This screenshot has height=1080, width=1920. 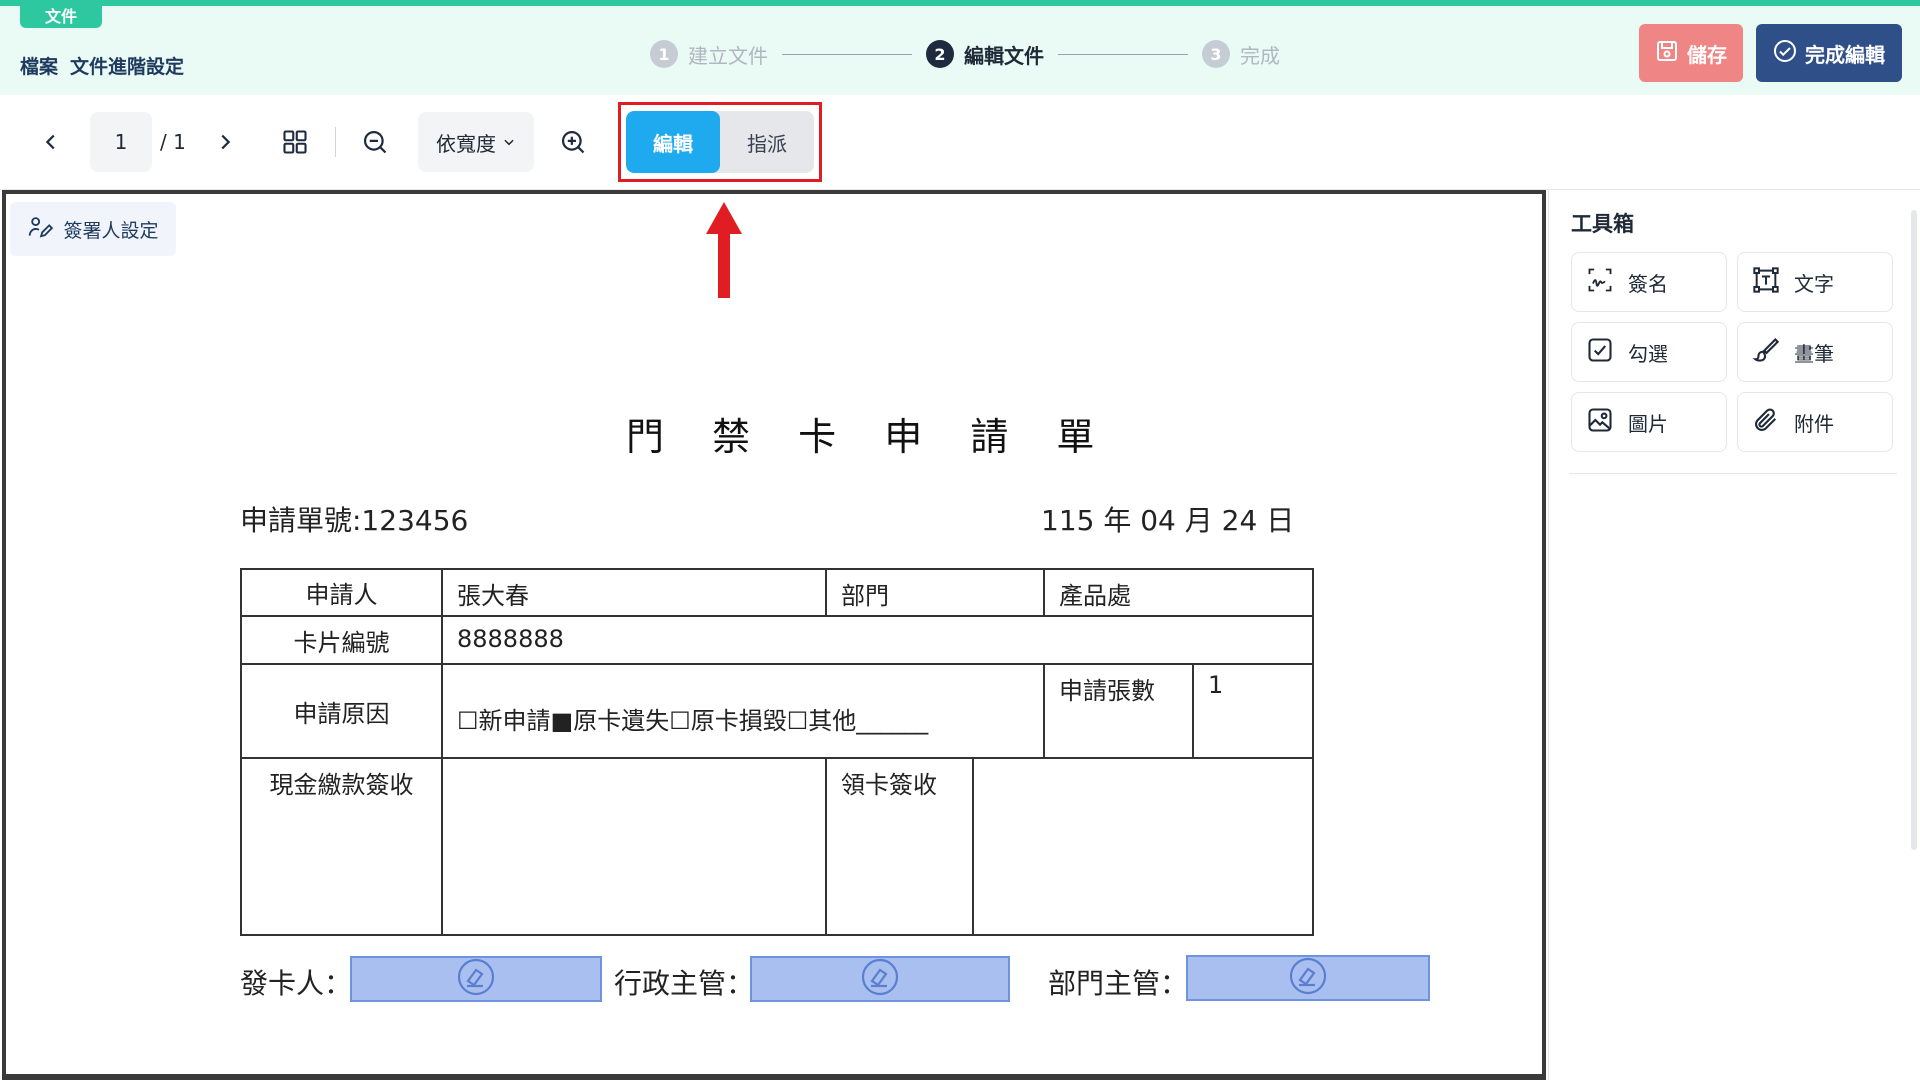 I want to click on step-complete: 3 完成, so click(x=1241, y=54).